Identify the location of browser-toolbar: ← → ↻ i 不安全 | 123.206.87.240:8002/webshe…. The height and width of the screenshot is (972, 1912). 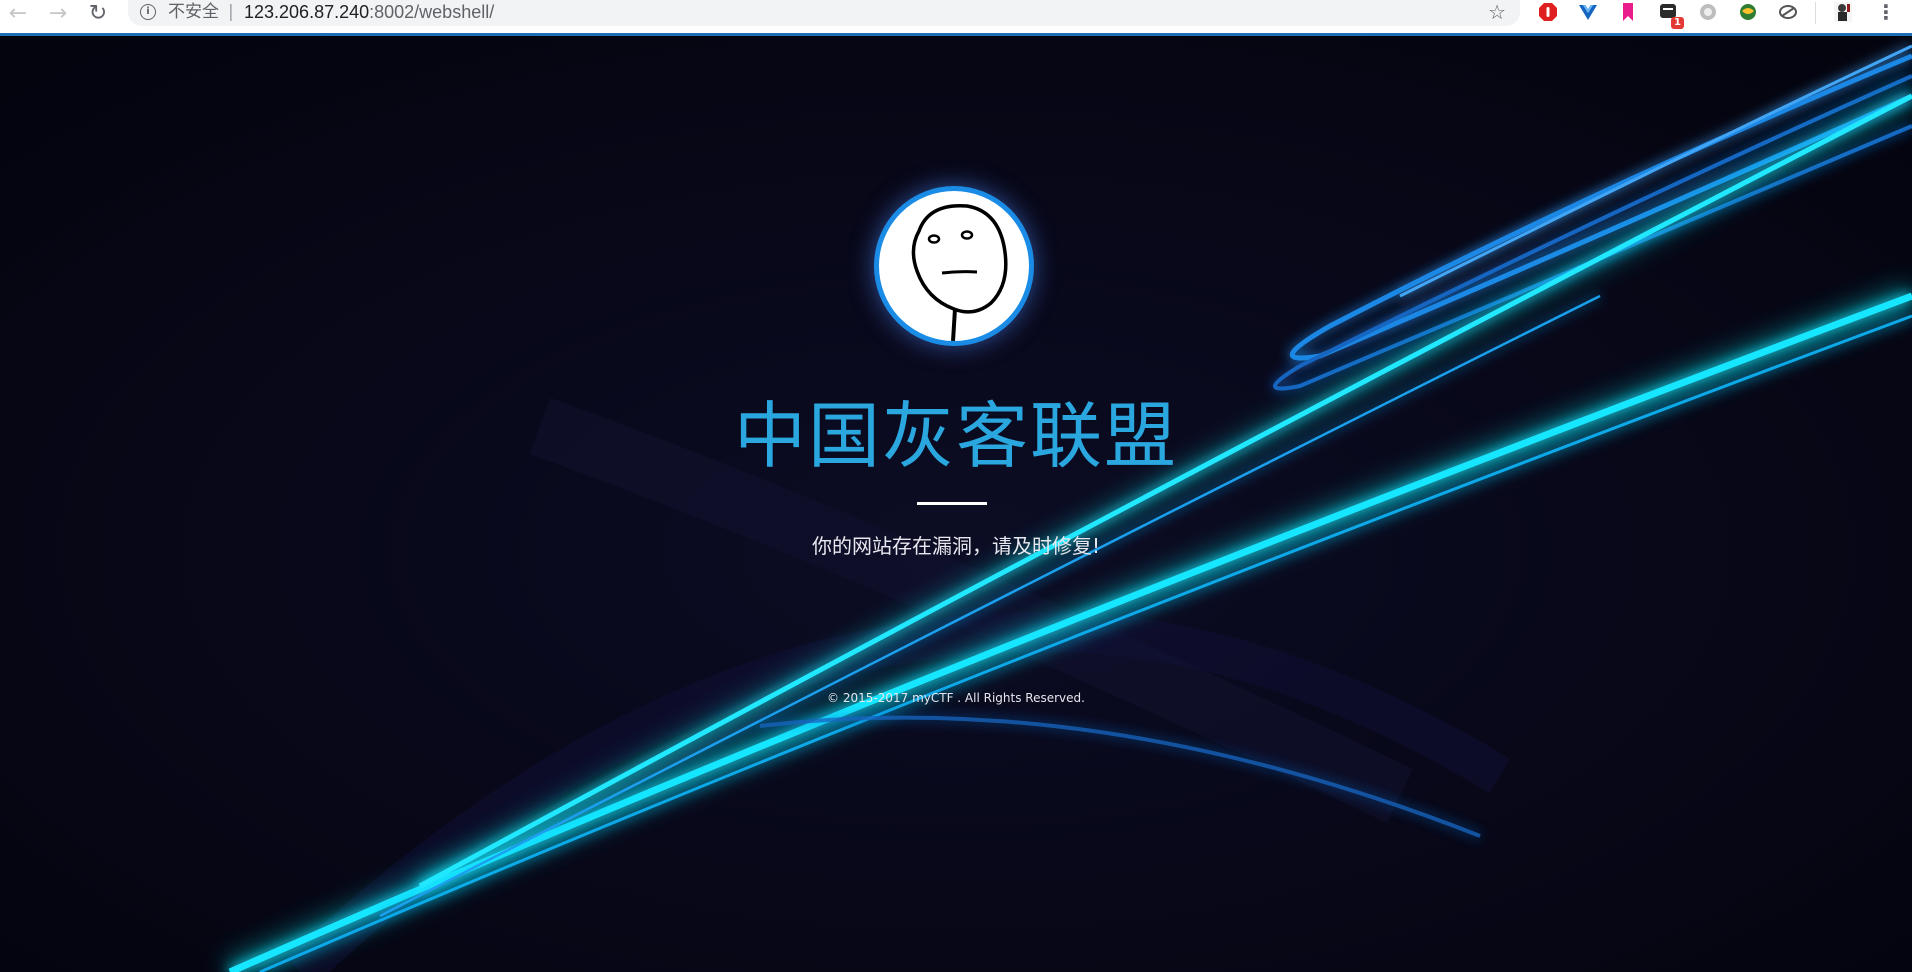
(956, 18).